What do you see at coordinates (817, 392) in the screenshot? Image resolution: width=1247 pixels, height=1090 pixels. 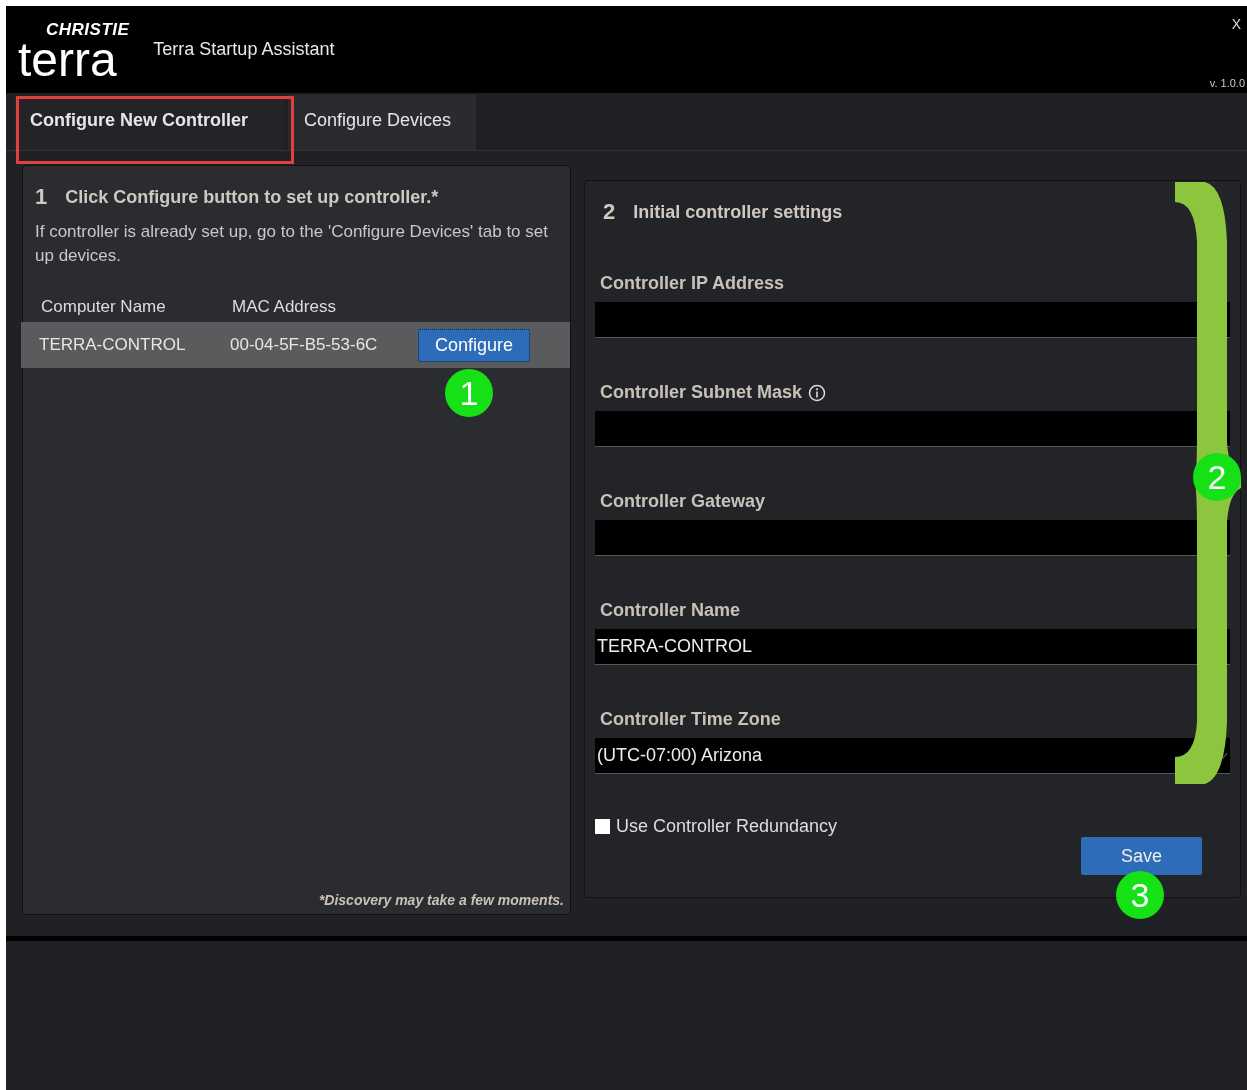 I see `info-icon` at bounding box center [817, 392].